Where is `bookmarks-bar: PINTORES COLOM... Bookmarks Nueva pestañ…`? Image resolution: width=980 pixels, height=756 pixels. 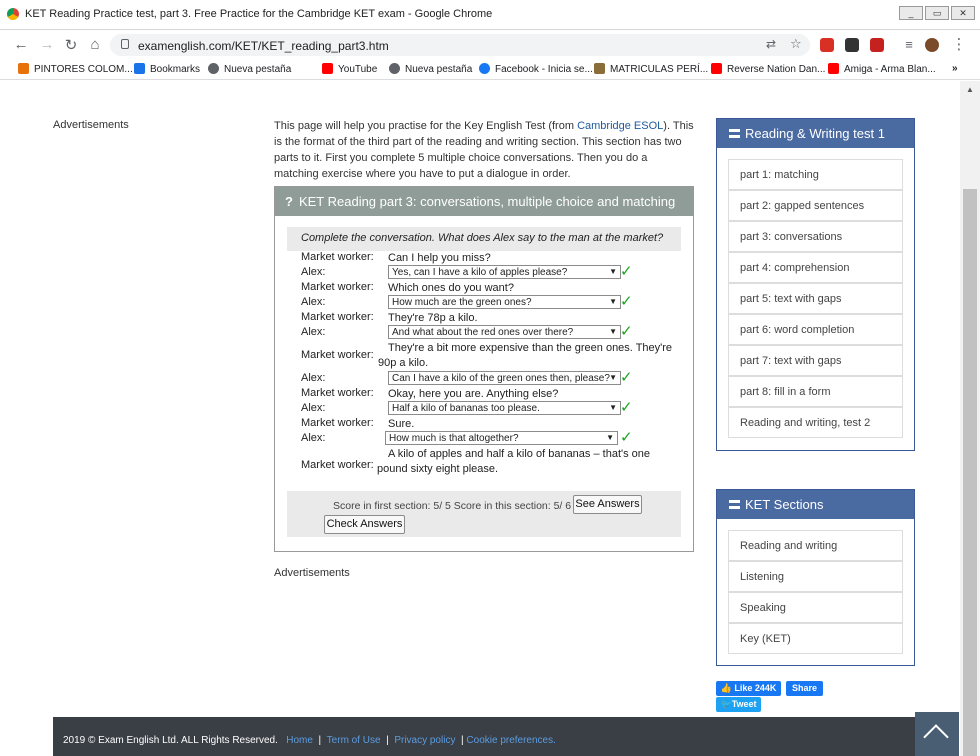
bookmarks-bar: PINTORES COLOM... Bookmarks Nueva pestañ… is located at coordinates (490, 70).